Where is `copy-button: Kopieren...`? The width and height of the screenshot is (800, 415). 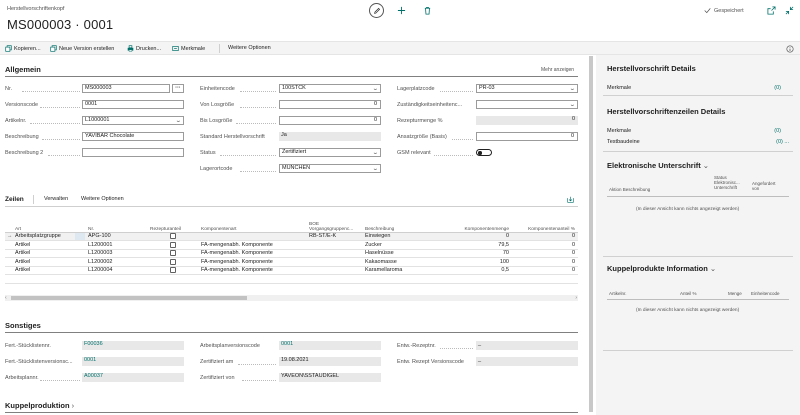 copy-button: Kopieren... is located at coordinates (23, 48).